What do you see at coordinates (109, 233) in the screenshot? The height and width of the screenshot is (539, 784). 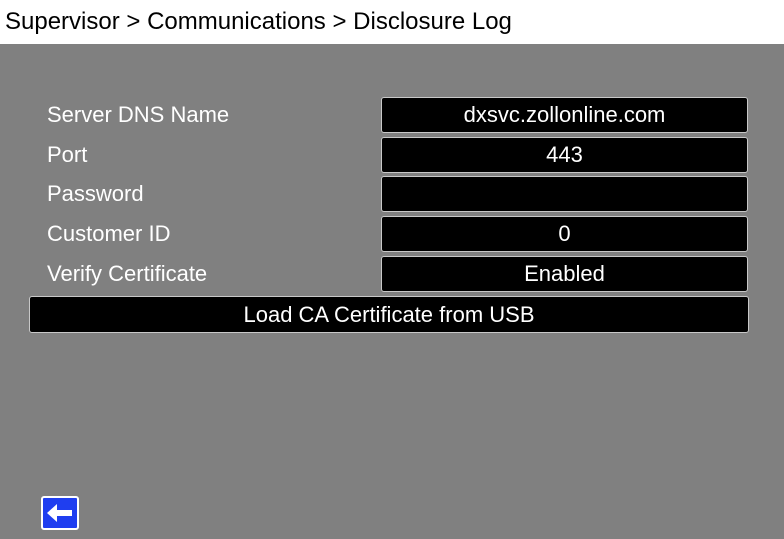 I see `customer-id-label: Customer ID` at bounding box center [109, 233].